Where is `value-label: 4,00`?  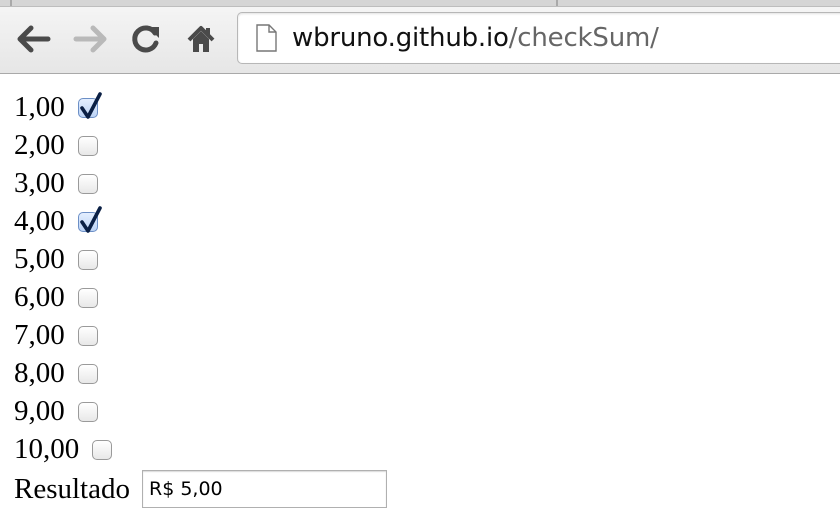 value-label: 4,00 is located at coordinates (39, 221).